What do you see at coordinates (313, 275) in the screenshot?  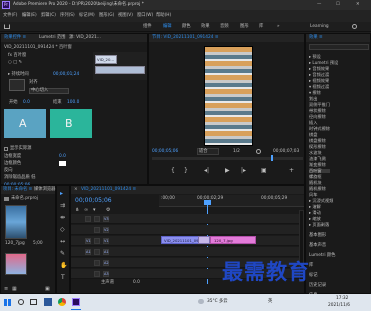 I see `panel-markers: 标记` at bounding box center [313, 275].